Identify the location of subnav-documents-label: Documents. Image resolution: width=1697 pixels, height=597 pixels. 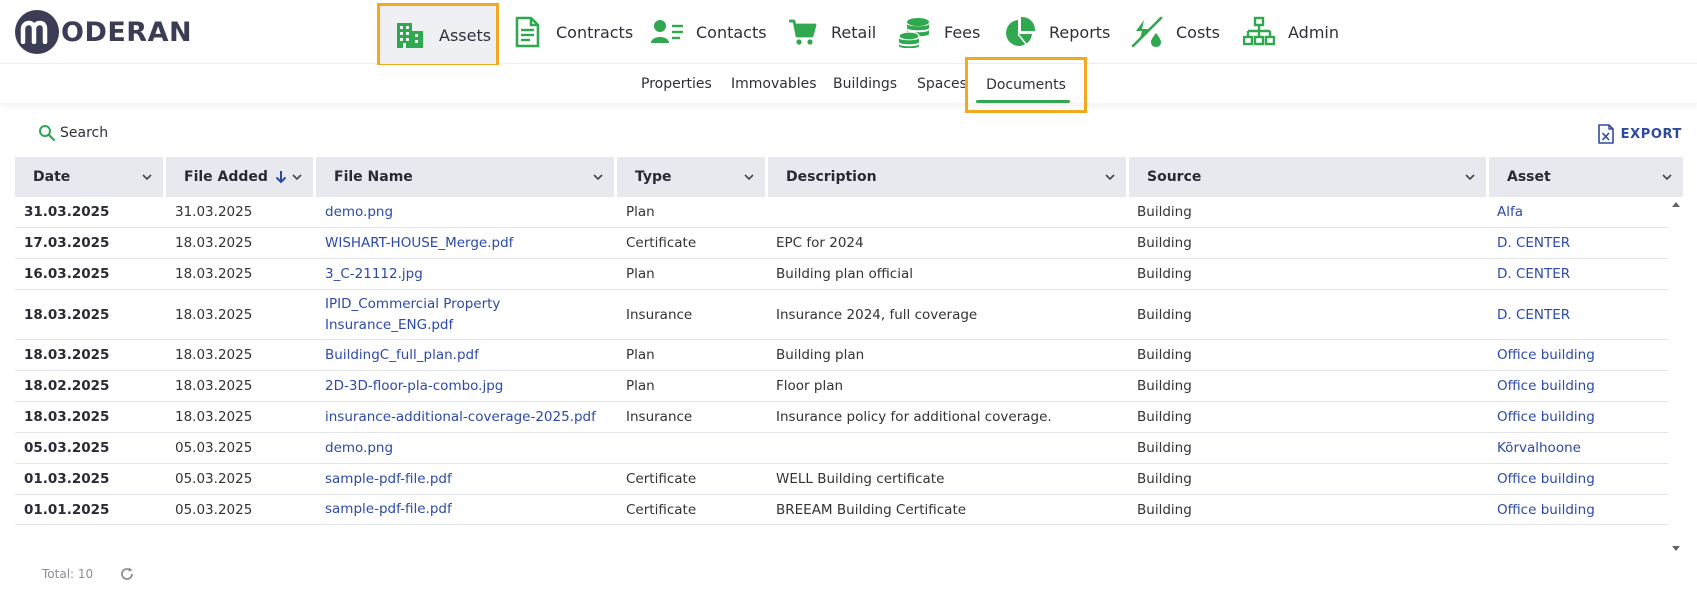
(1026, 85).